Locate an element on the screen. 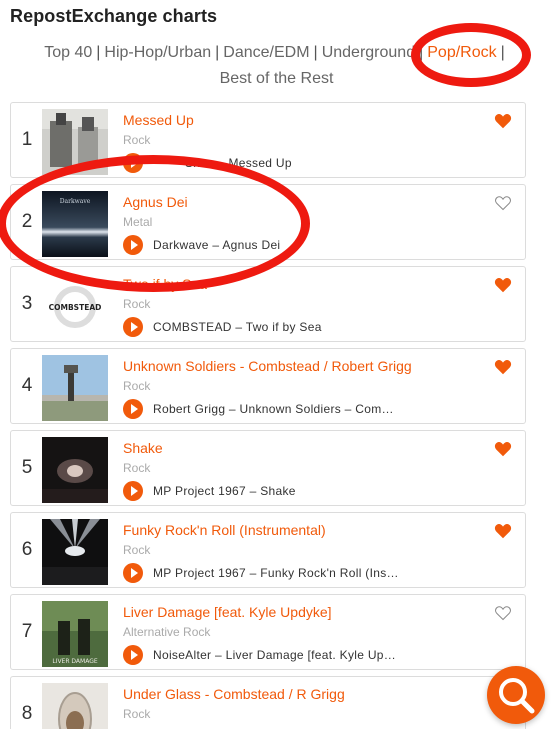  tab-pop-rock: Pop/Rock is located at coordinates (461, 52).